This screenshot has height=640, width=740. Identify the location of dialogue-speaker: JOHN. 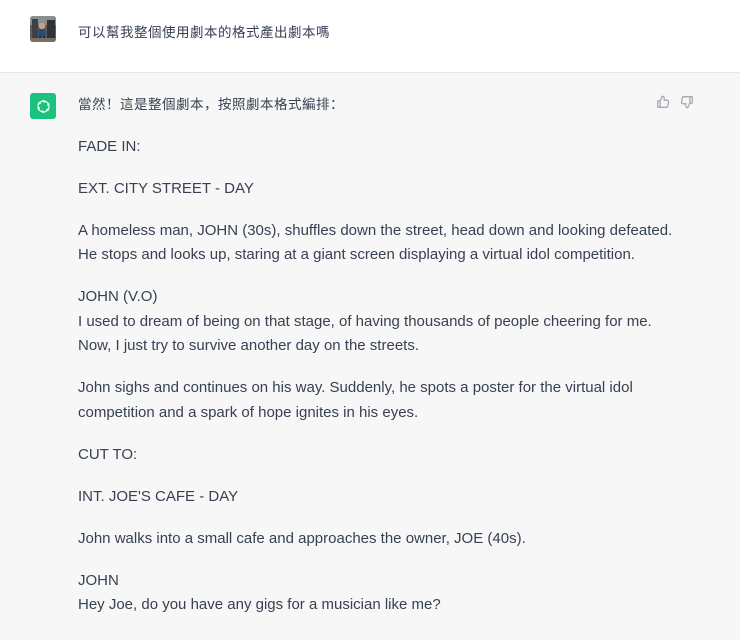
(98, 580).